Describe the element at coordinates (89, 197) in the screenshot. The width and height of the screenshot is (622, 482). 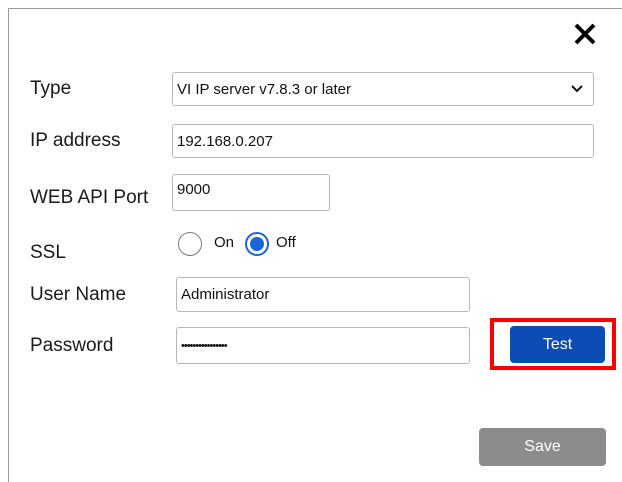
I see `web-api-port-label: WEB API Port` at that location.